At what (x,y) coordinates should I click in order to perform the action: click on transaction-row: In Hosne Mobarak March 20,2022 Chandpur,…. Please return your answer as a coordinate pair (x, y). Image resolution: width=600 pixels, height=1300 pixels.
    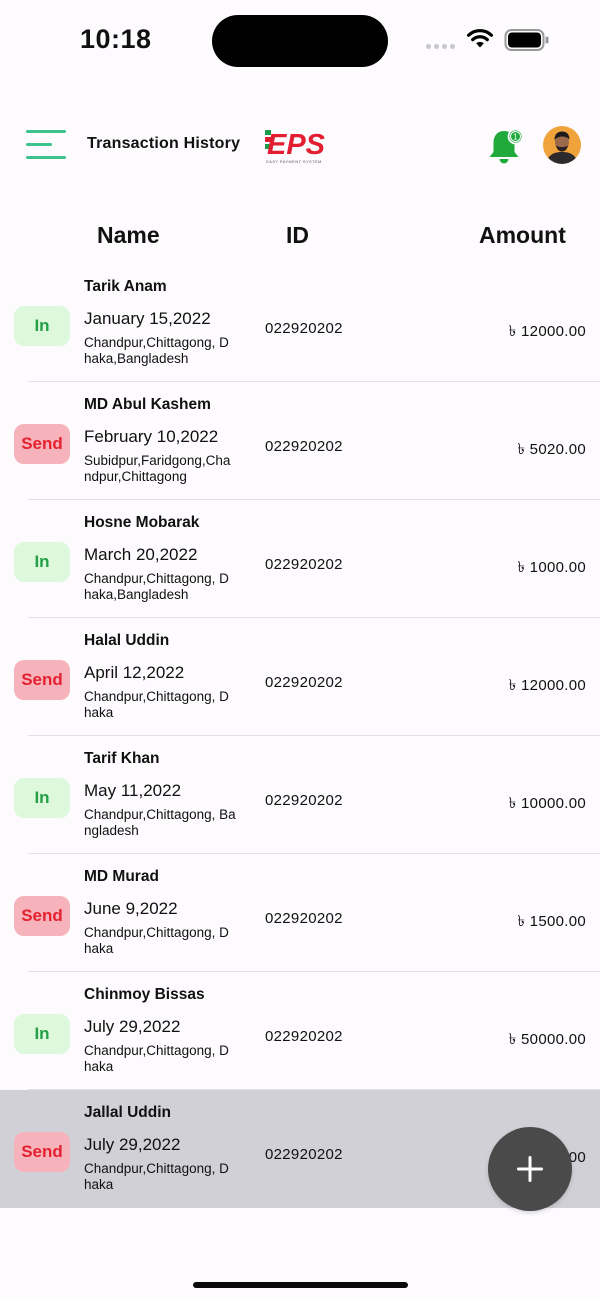
    Looking at the image, I should click on (300, 559).